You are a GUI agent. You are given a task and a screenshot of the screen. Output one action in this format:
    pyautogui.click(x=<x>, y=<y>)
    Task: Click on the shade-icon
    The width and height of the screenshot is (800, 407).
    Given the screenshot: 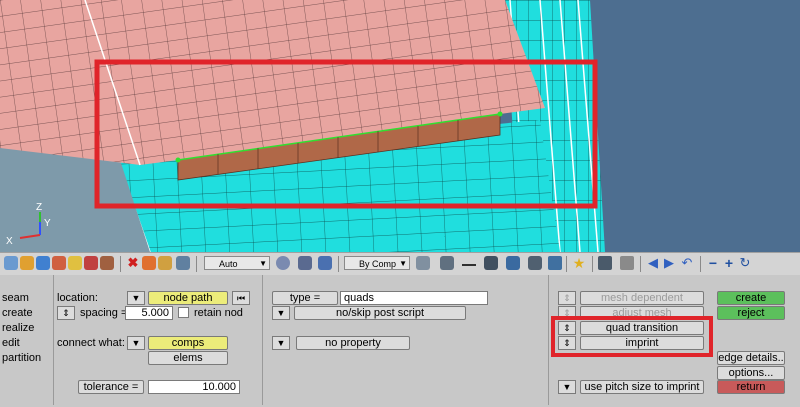 What is the action you would take?
    pyautogui.click(x=305, y=263)
    